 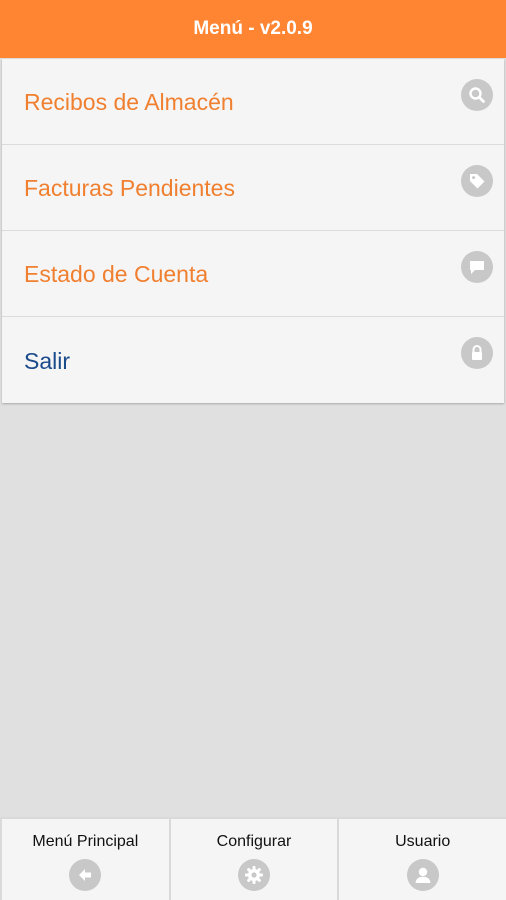 I want to click on menu-item-label: Facturas Pendientes, so click(x=129, y=188).